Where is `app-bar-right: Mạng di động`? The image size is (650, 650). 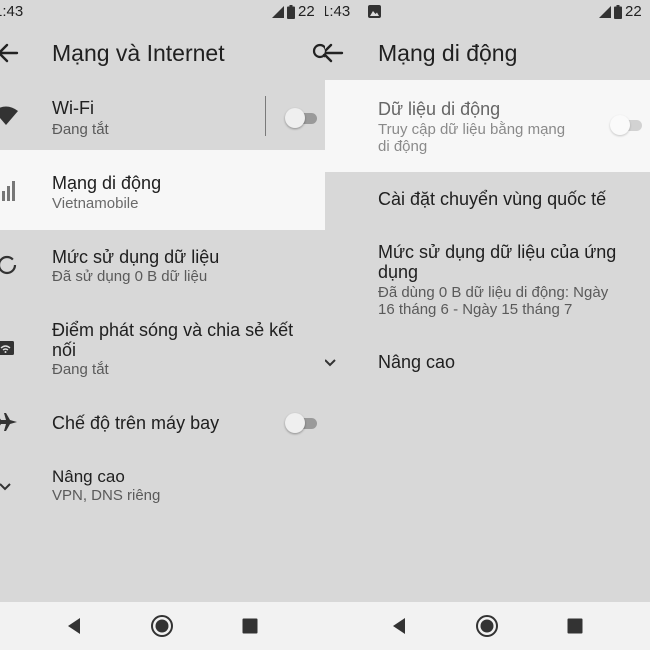 app-bar-right: Mạng di động is located at coordinates (487, 52).